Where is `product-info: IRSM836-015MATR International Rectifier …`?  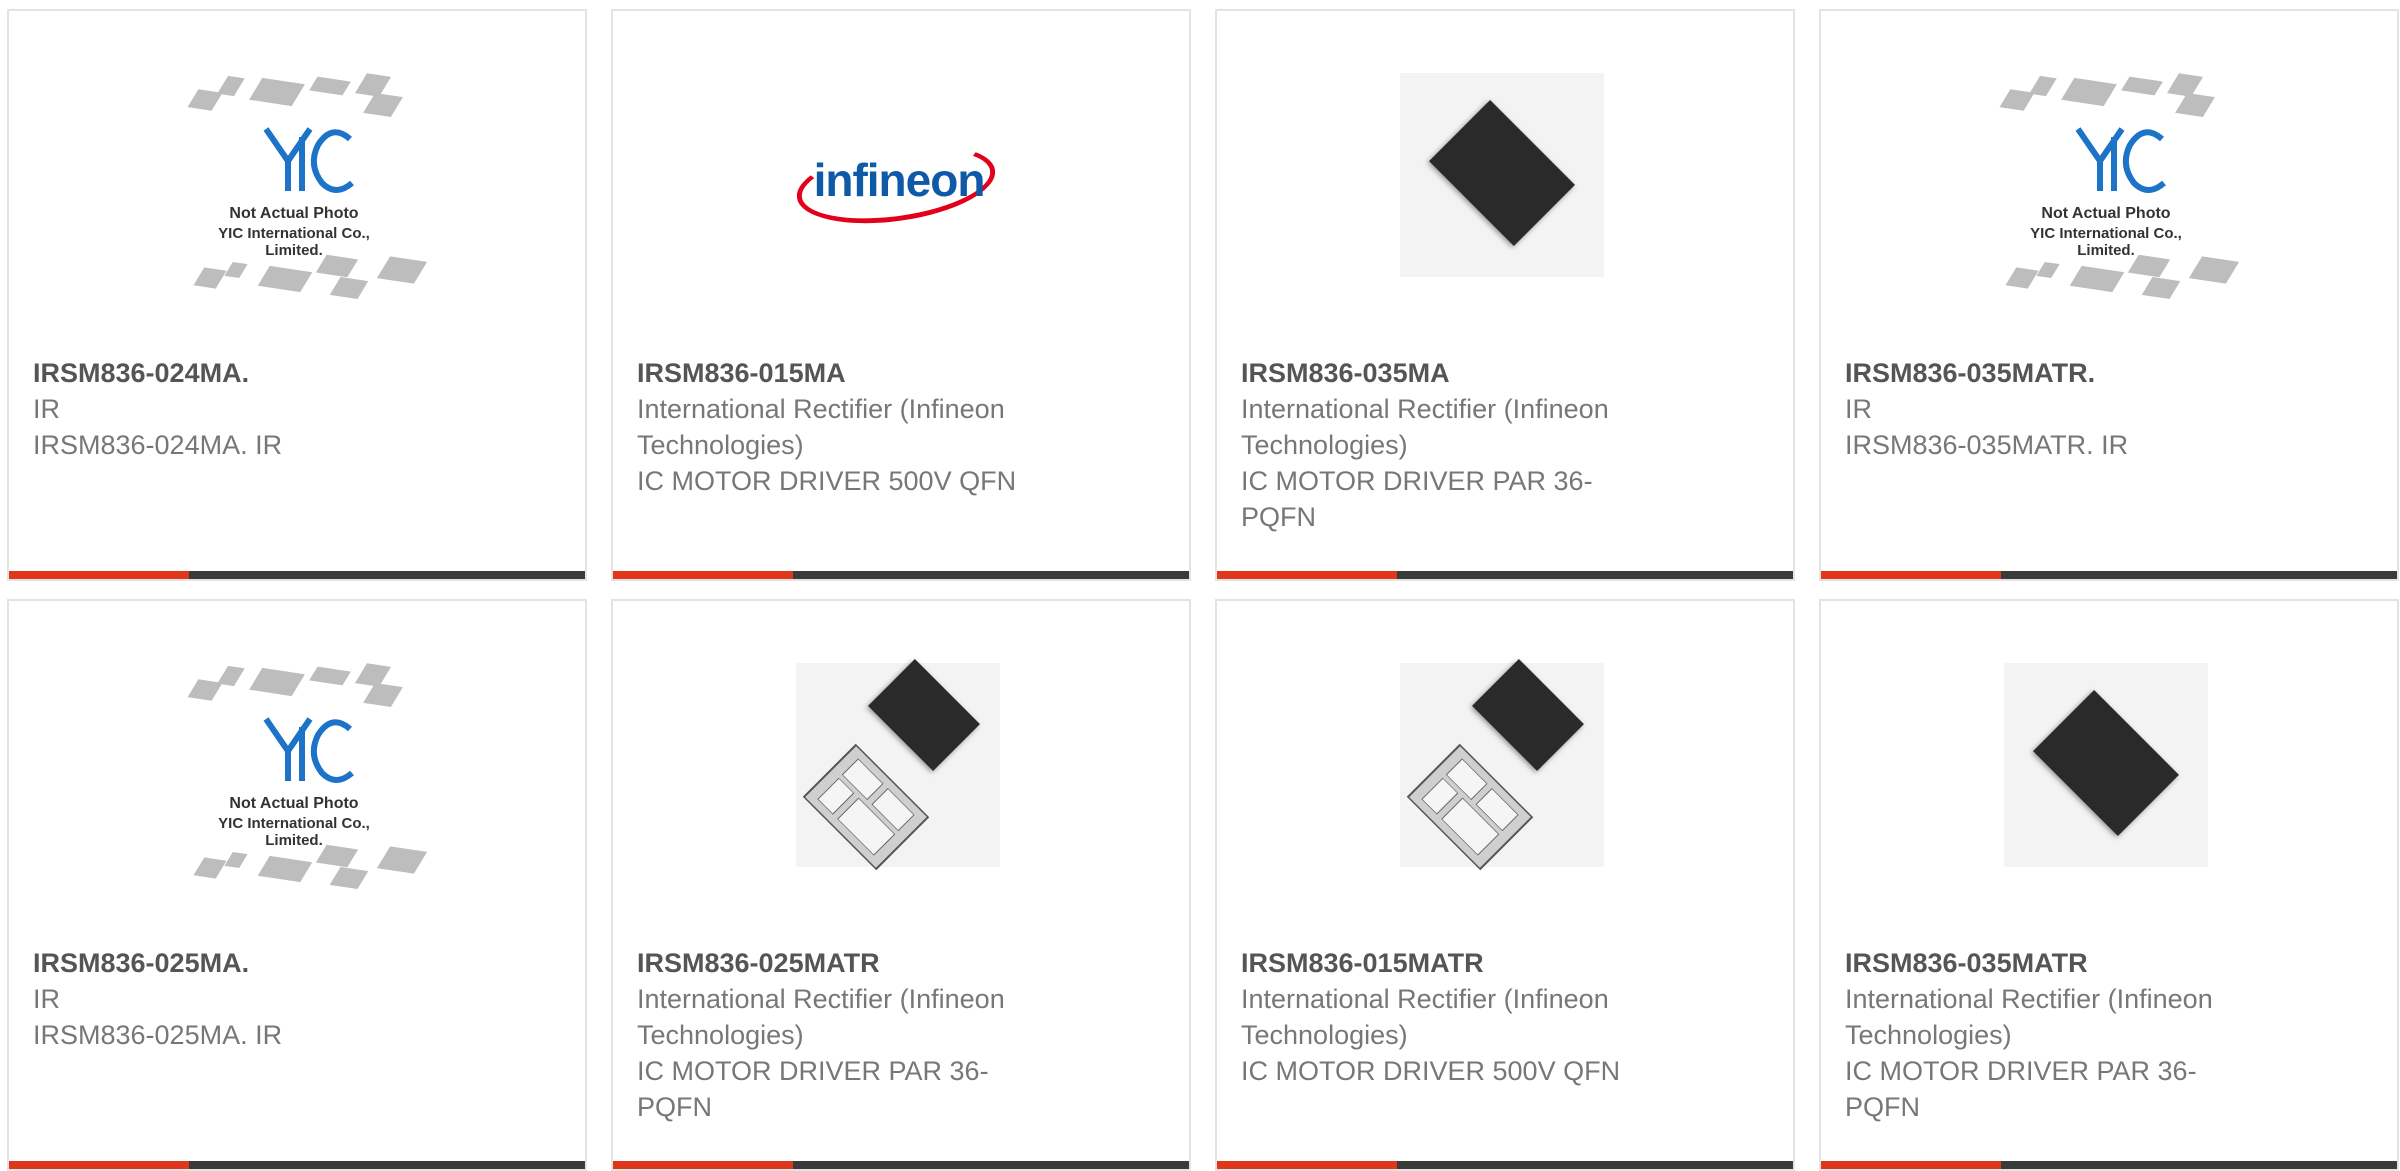 product-info: IRSM836-015MATR International Rectifier … is located at coordinates (1451, 1017).